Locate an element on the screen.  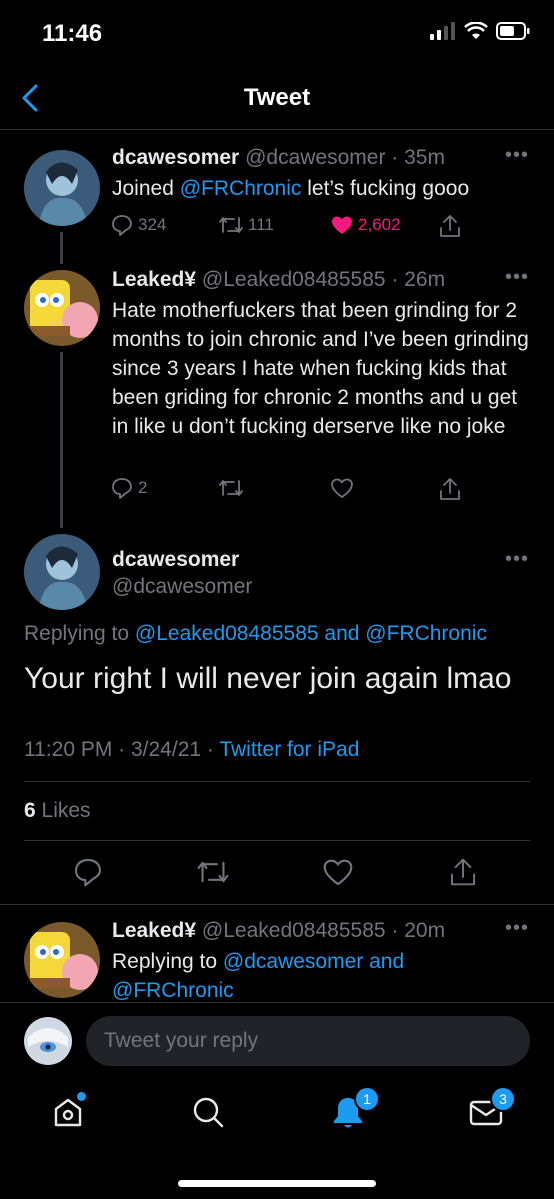
user-avatar is located at coordinates (48, 1041).